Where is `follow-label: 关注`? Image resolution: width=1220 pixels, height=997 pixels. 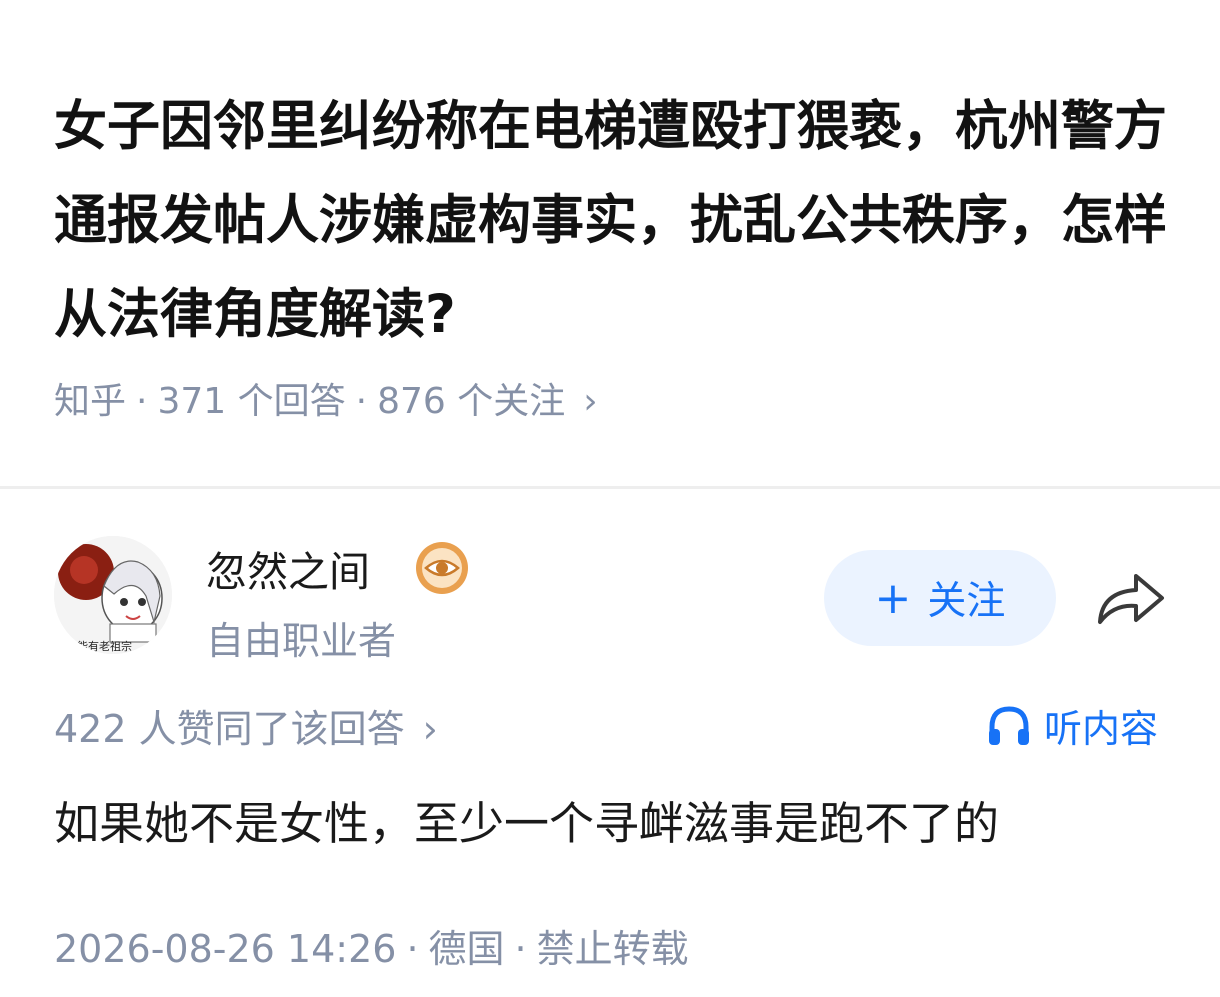 follow-label: 关注 is located at coordinates (966, 601).